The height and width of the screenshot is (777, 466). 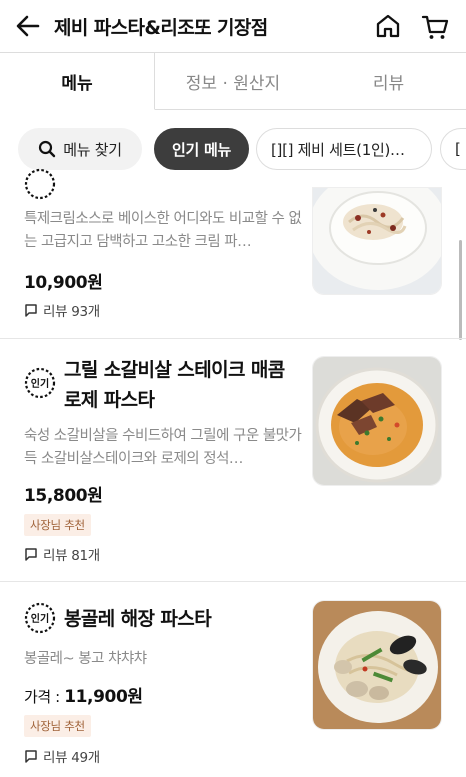 I want to click on tab-review: 리뷰, so click(x=388, y=81).